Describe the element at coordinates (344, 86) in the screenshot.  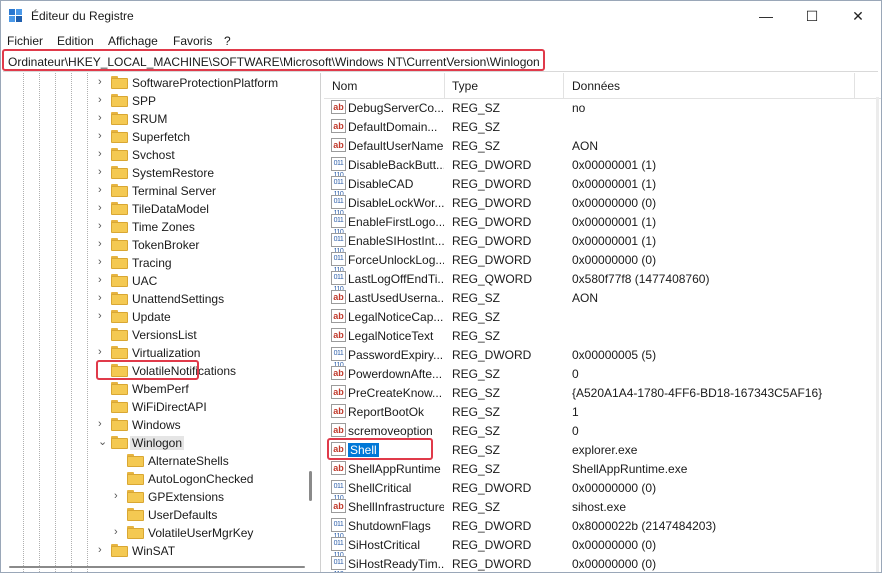
I see `column-name-header: Nom` at that location.